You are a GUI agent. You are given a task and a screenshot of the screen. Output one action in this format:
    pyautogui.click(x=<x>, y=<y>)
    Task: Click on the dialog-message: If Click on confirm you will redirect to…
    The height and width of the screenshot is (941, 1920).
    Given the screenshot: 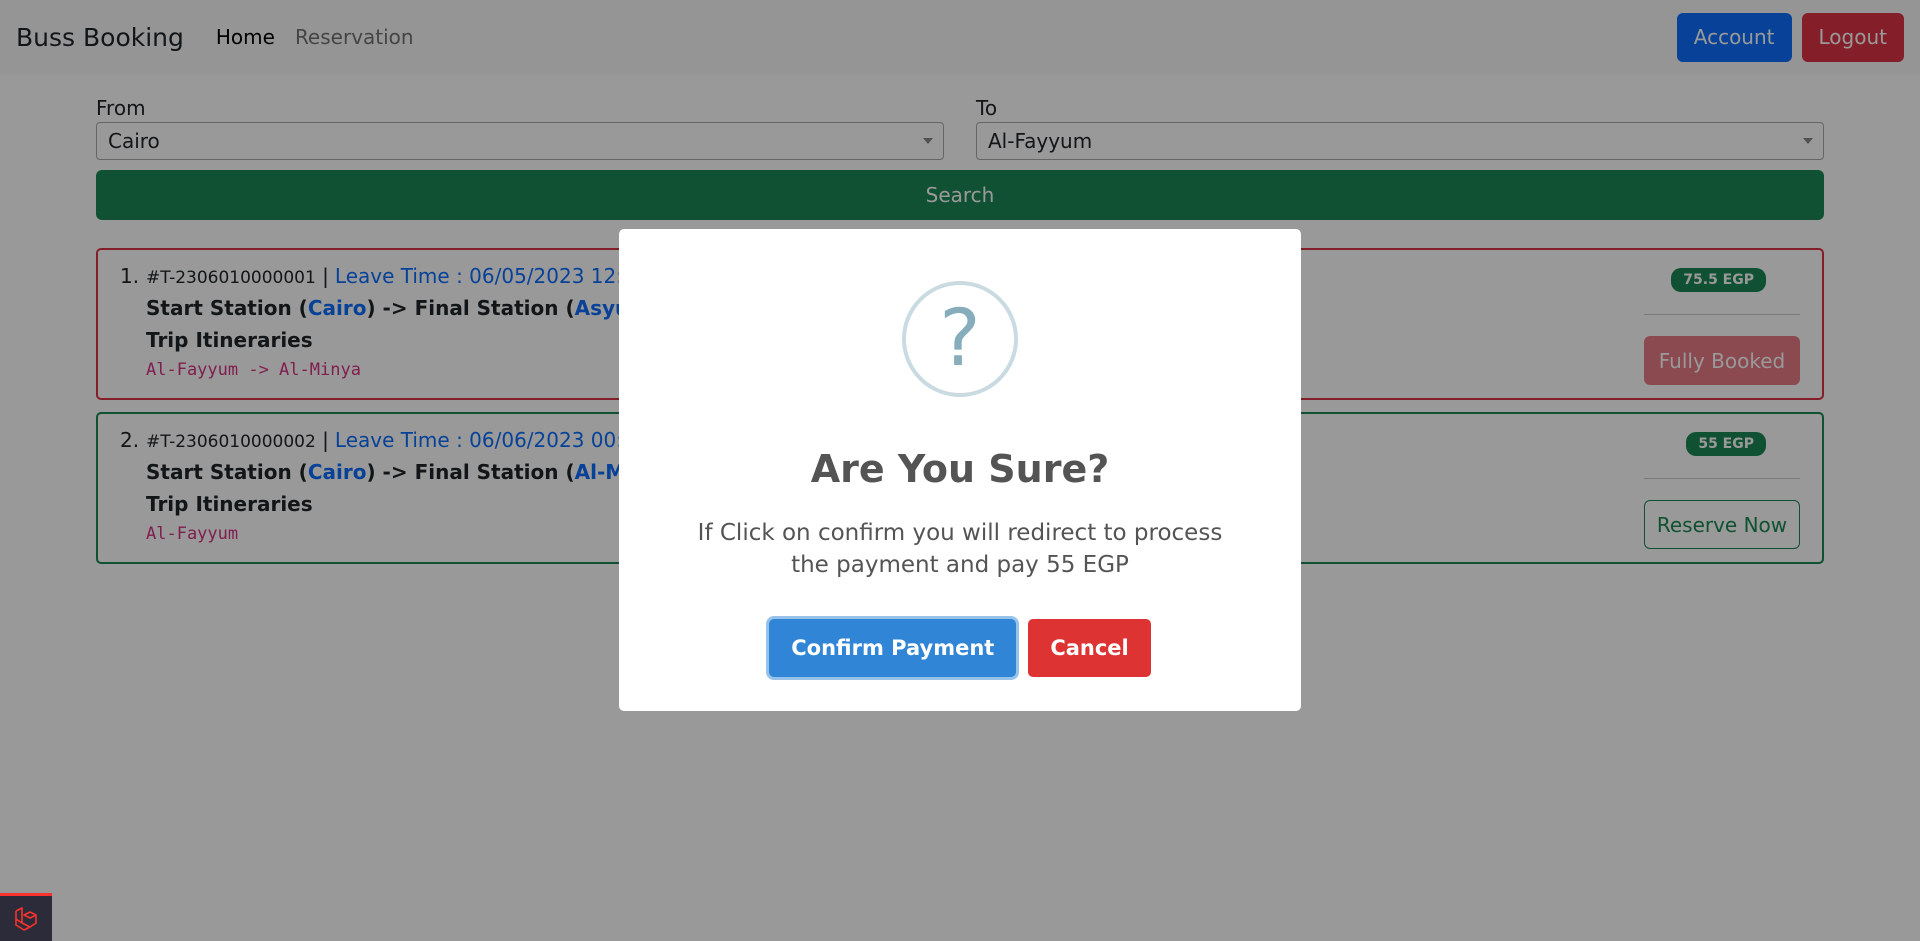 What is the action you would take?
    pyautogui.click(x=960, y=549)
    